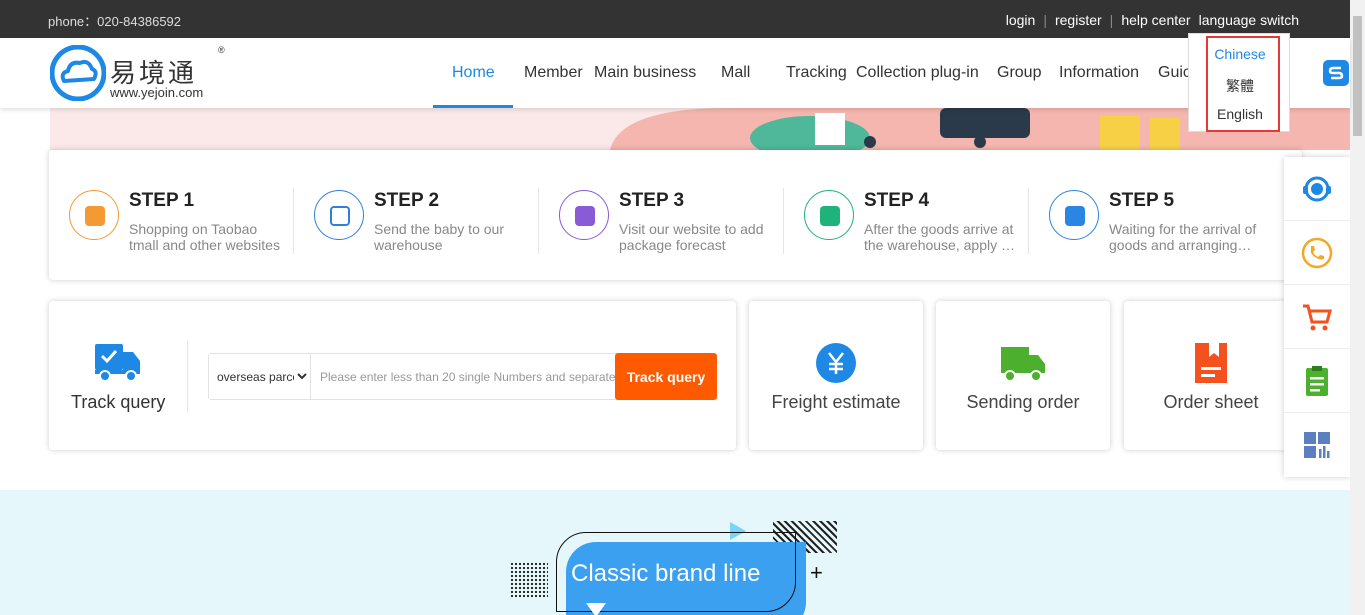 This screenshot has height=615, width=1365. What do you see at coordinates (157, 92) in the screenshot?
I see `logo-url: www.yejoin.com` at bounding box center [157, 92].